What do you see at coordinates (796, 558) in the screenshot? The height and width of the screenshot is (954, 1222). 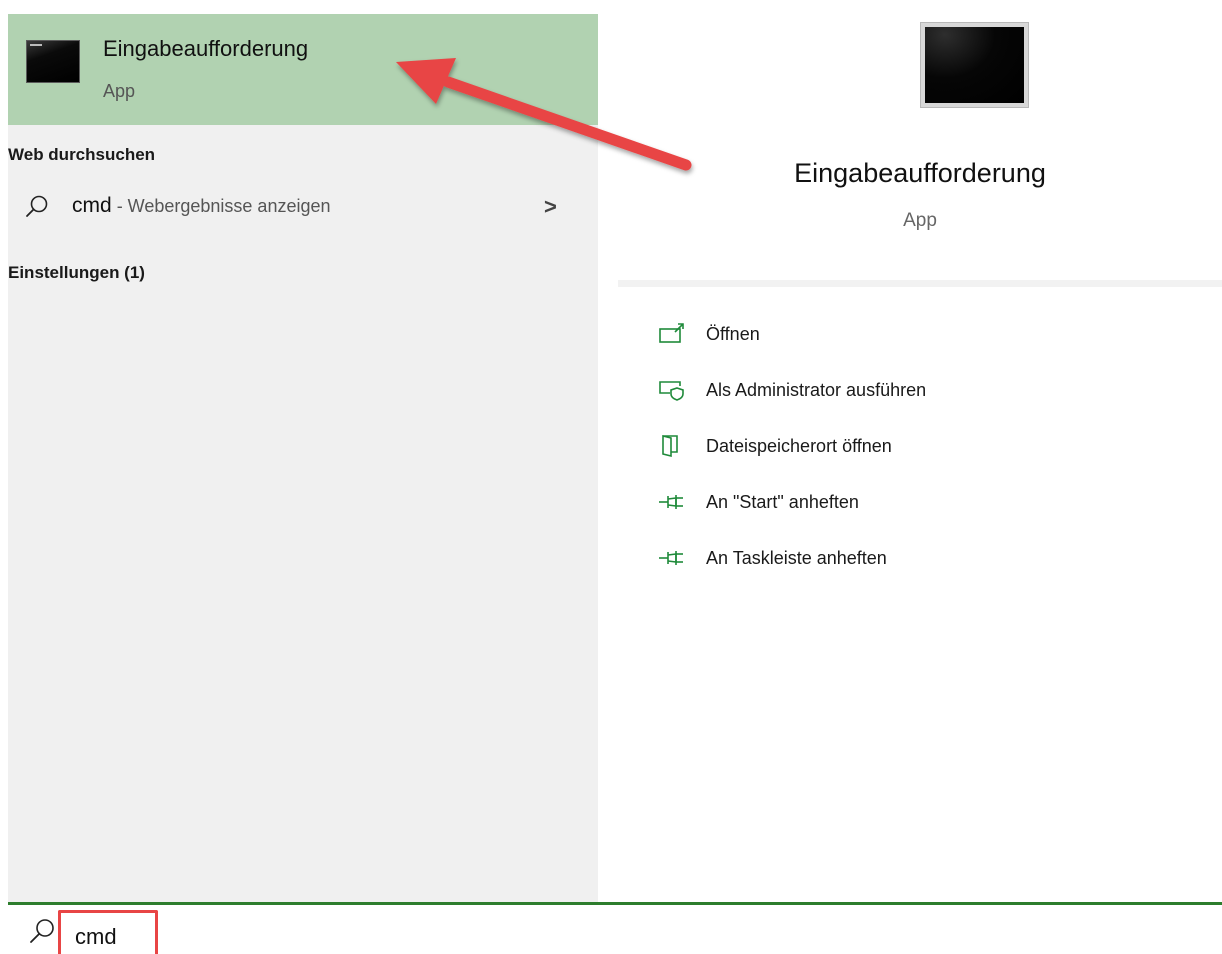 I see `action-label: An Taskleiste anheften` at bounding box center [796, 558].